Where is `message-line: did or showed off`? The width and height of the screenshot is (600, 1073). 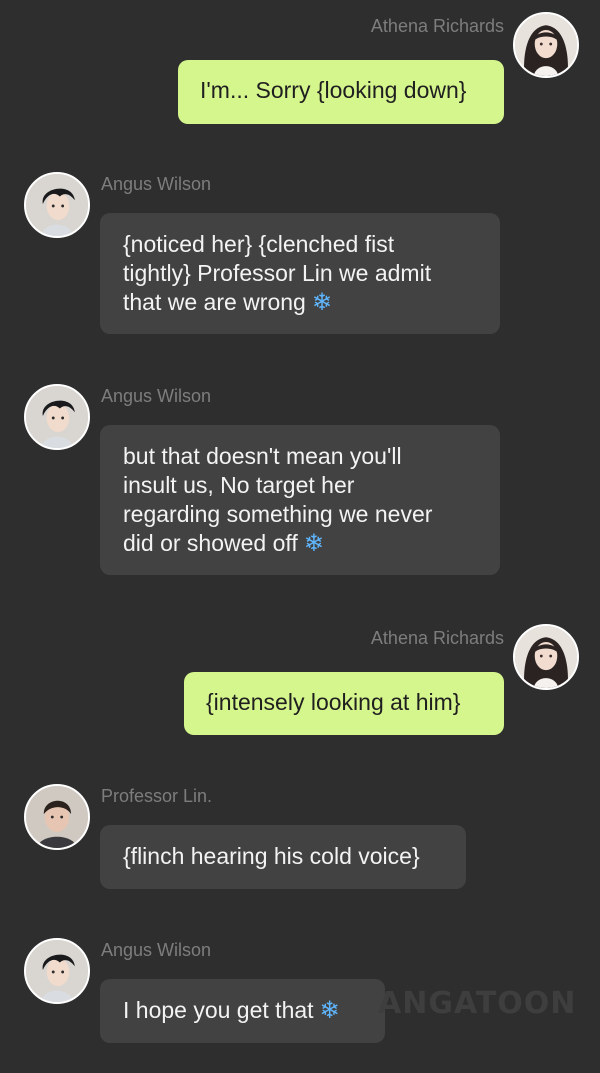
message-line: did or showed off is located at coordinates (210, 543).